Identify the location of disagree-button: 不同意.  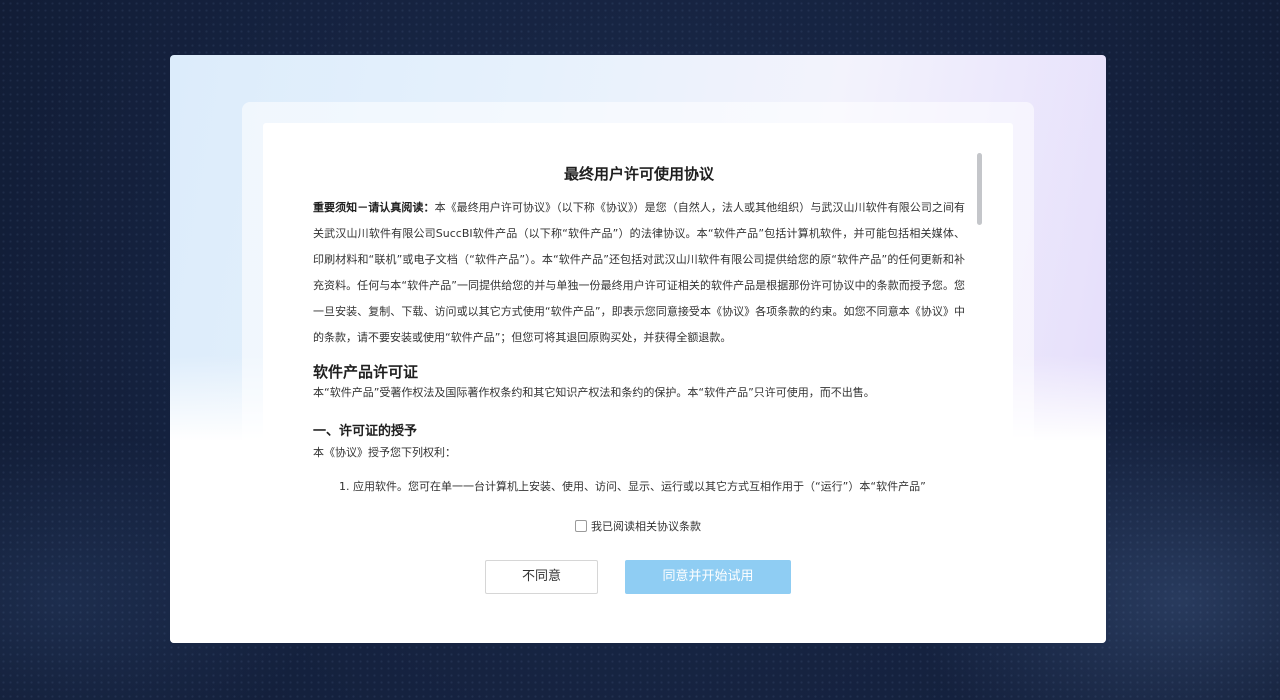
(541, 577).